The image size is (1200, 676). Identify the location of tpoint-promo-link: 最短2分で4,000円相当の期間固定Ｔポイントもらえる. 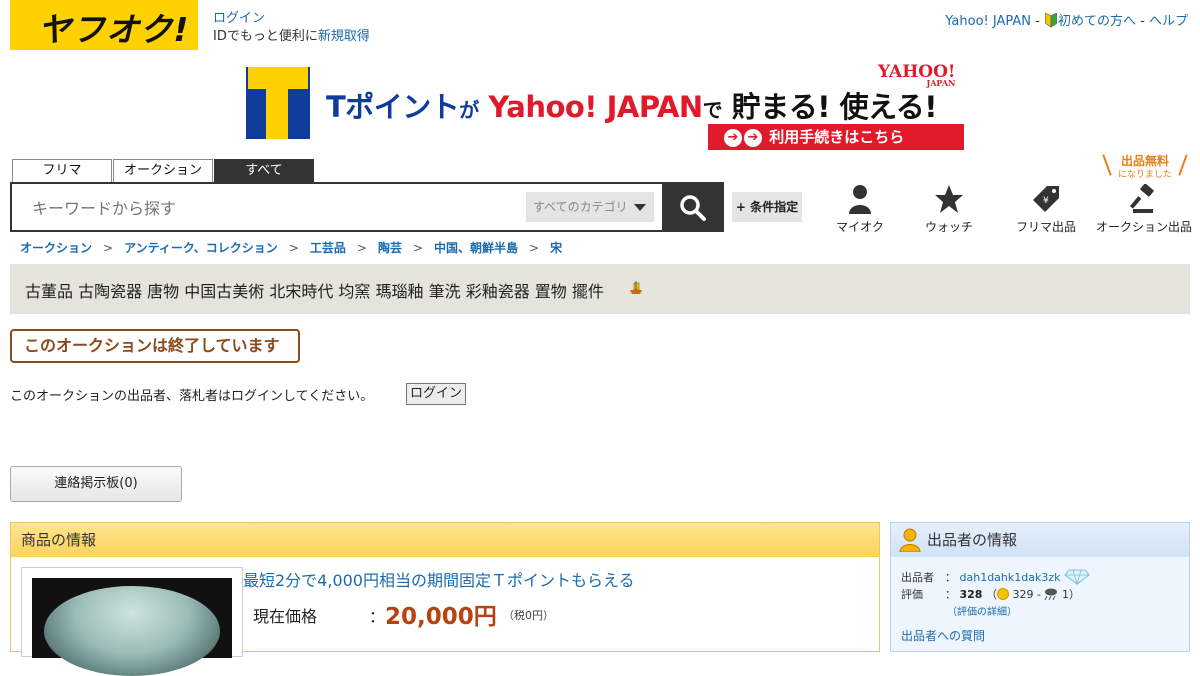
(439, 579).